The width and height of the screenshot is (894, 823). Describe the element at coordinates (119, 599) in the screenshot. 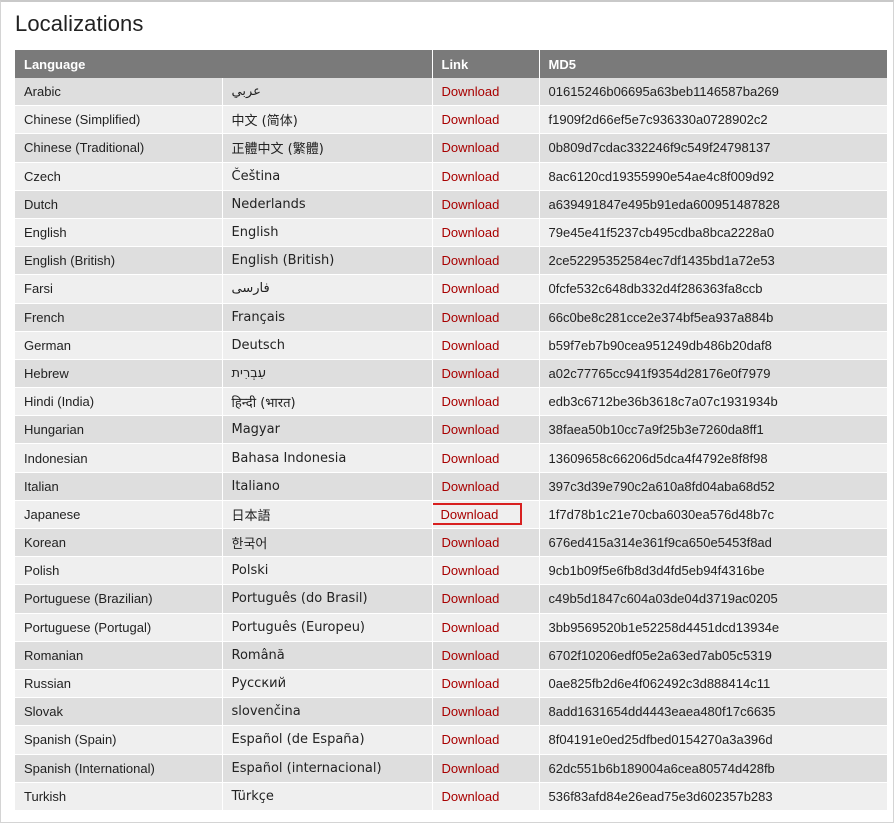

I see `language-name: Portuguese (Brazilian)` at that location.